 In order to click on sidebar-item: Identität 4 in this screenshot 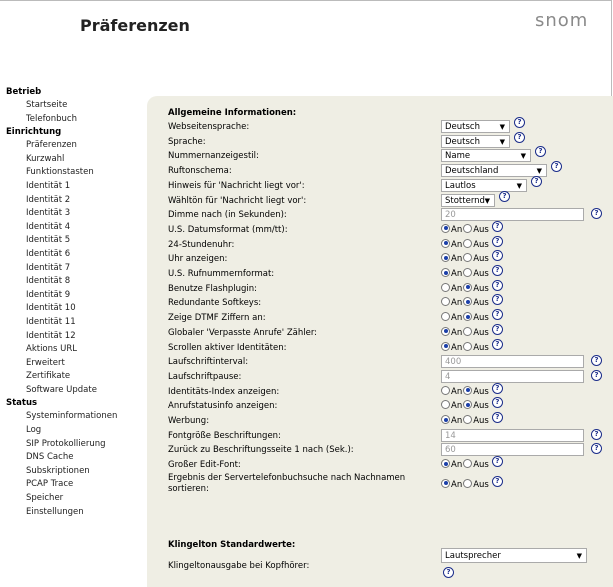, I will do `click(67, 228)`.